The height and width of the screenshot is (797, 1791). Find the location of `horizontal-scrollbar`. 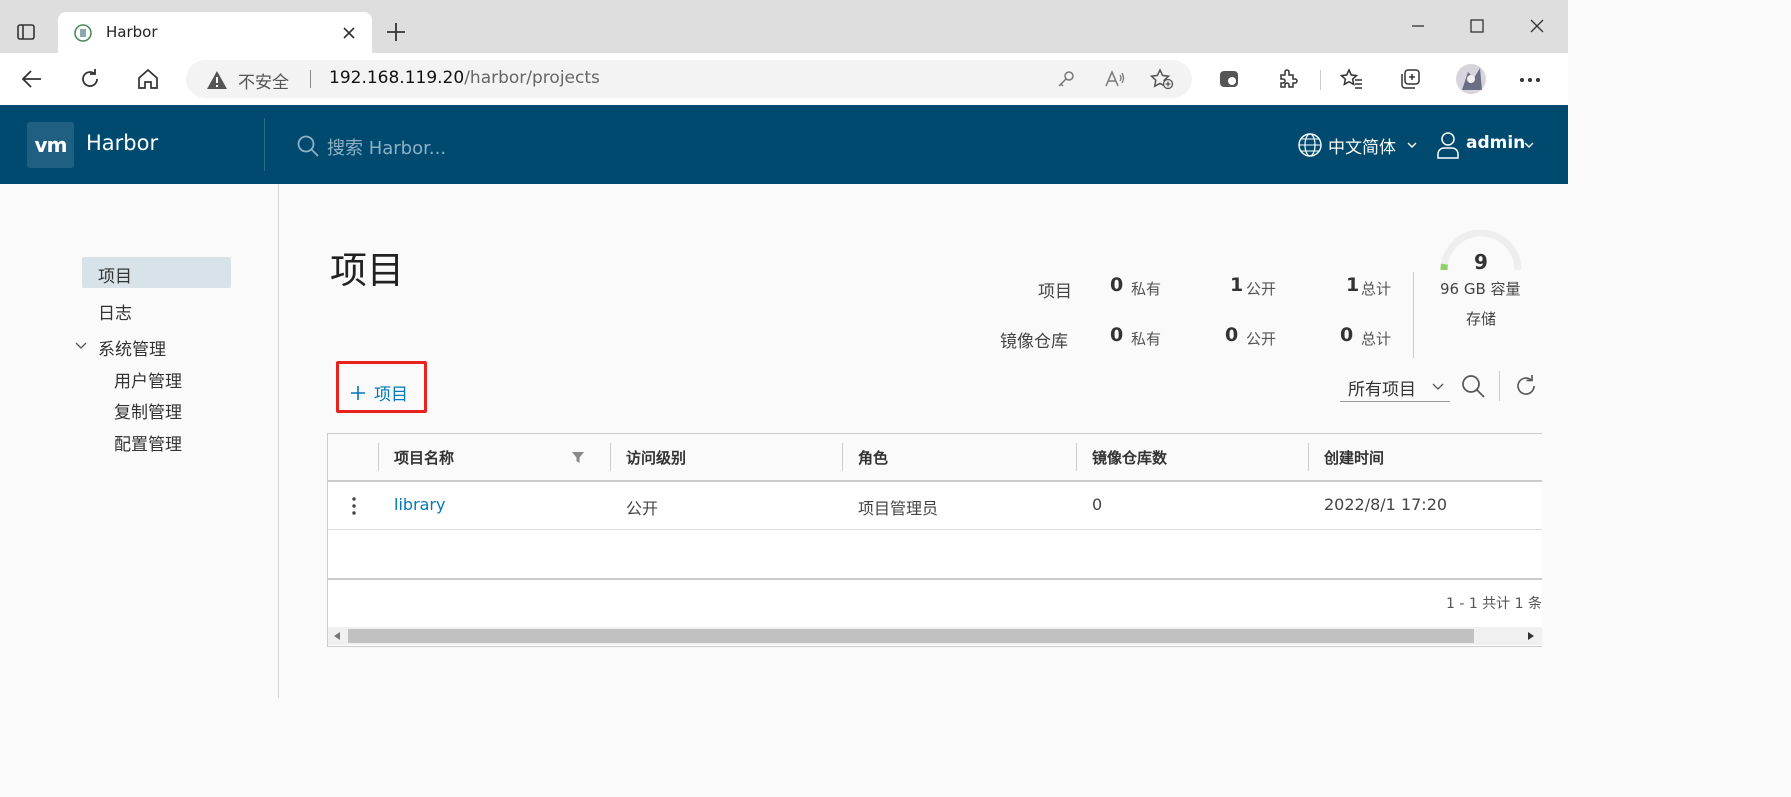

horizontal-scrollbar is located at coordinates (935, 636).